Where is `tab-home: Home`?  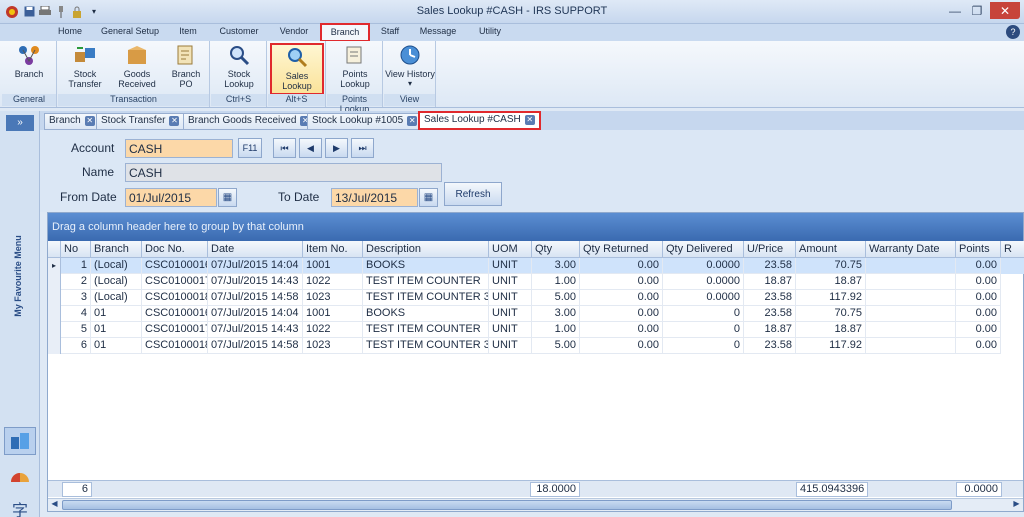 tab-home: Home is located at coordinates (70, 33).